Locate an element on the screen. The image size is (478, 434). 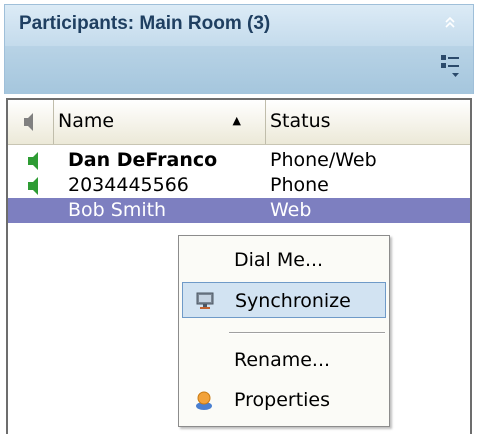
list-header: Name ▲ Status is located at coordinates (239, 122).